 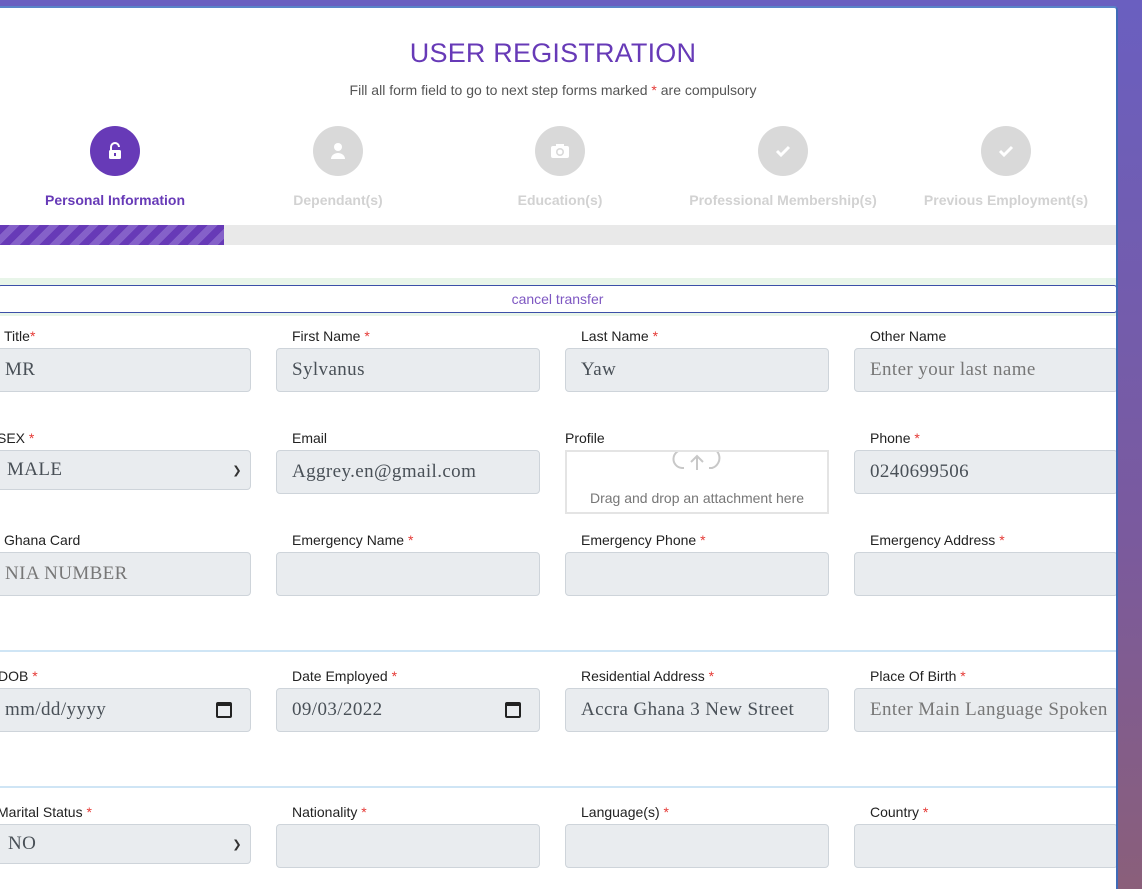 What do you see at coordinates (17, 438) in the screenshot?
I see `field-label: SEX *` at bounding box center [17, 438].